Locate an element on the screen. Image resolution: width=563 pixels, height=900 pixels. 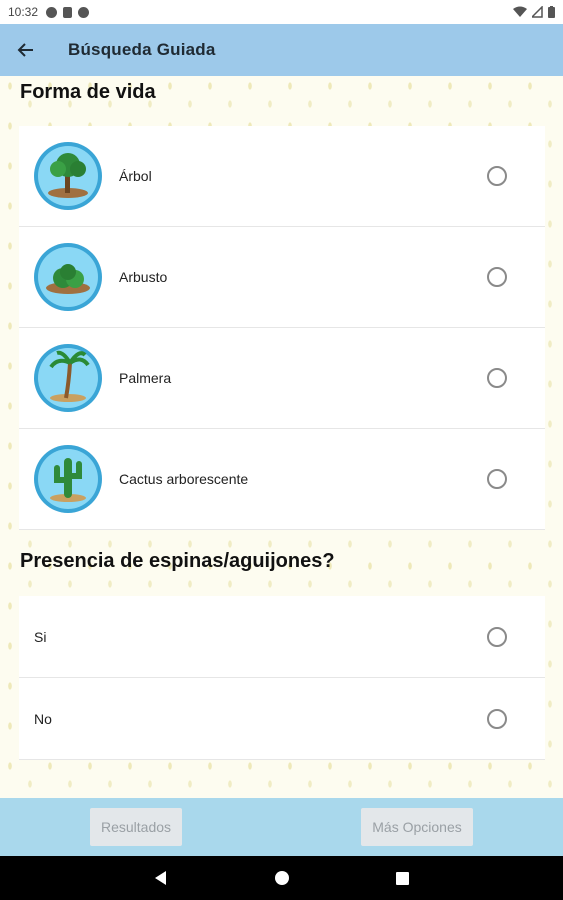
radio-no is located at coordinates (497, 718).